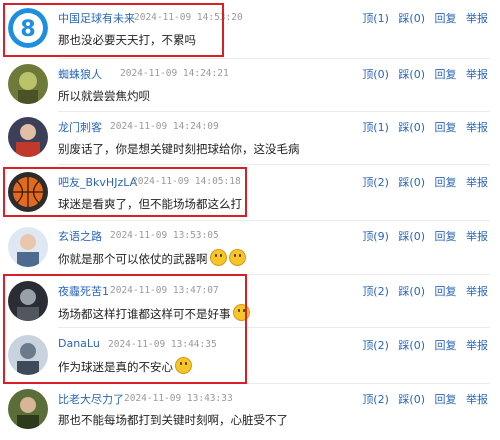 This screenshot has height=440, width=500. What do you see at coordinates (179, 149) in the screenshot?
I see `comment-text: 别废话了，你是想关键时刻把球给你，这没毛病` at bounding box center [179, 149].